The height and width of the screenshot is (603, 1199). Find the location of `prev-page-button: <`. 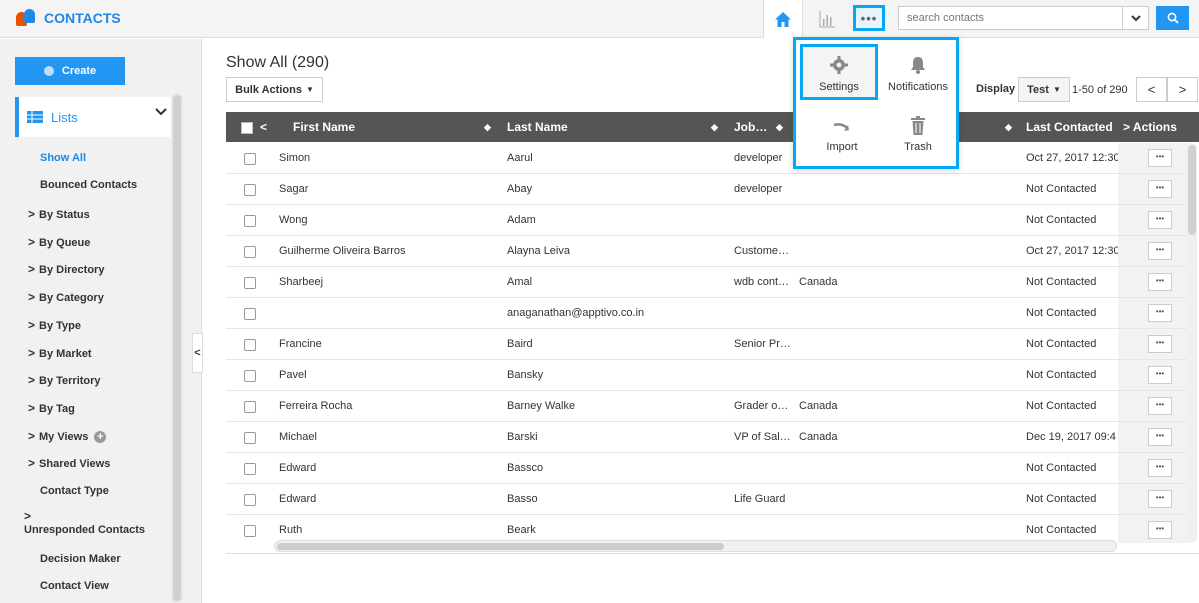

prev-page-button: < is located at coordinates (1151, 89).